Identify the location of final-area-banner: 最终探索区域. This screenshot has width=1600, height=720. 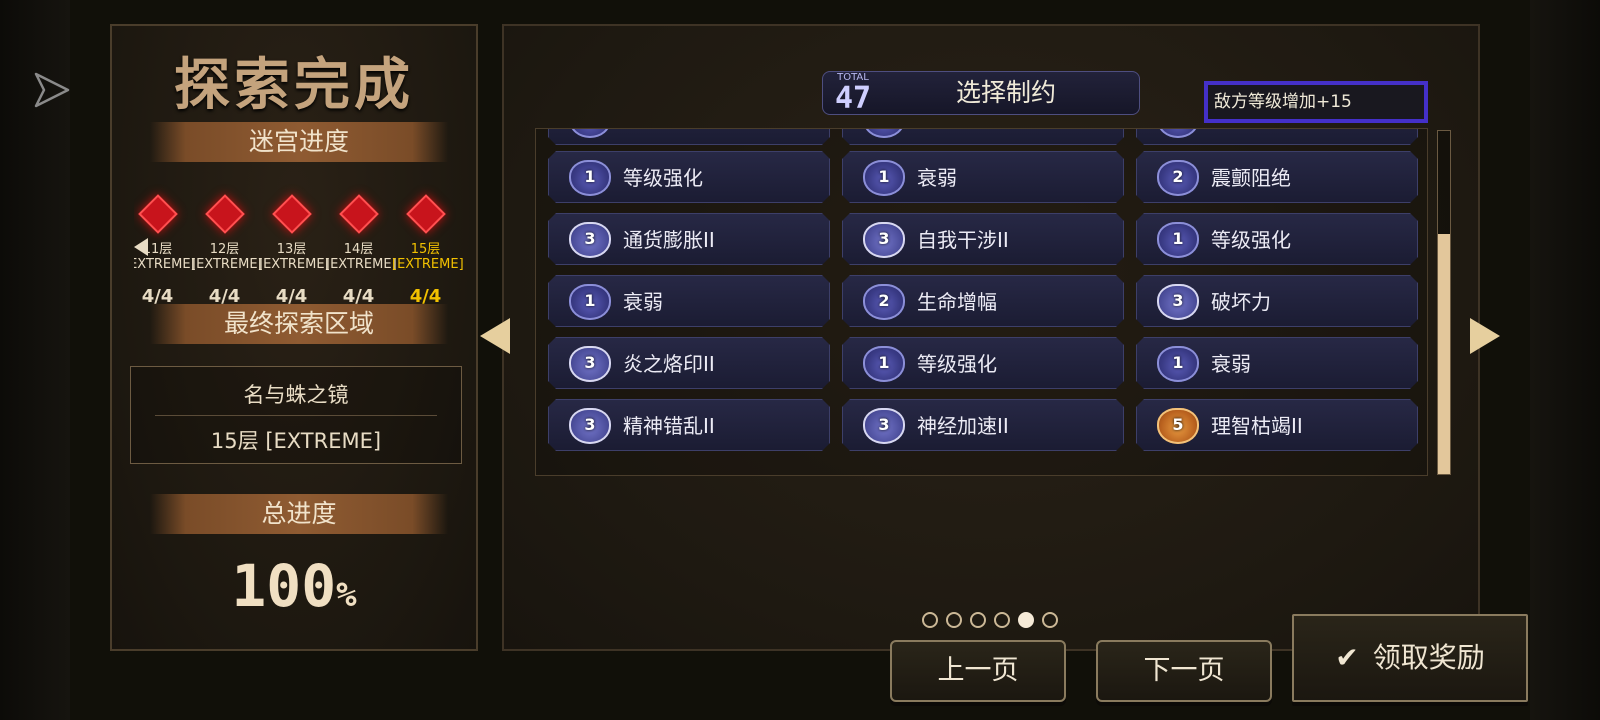
(299, 324).